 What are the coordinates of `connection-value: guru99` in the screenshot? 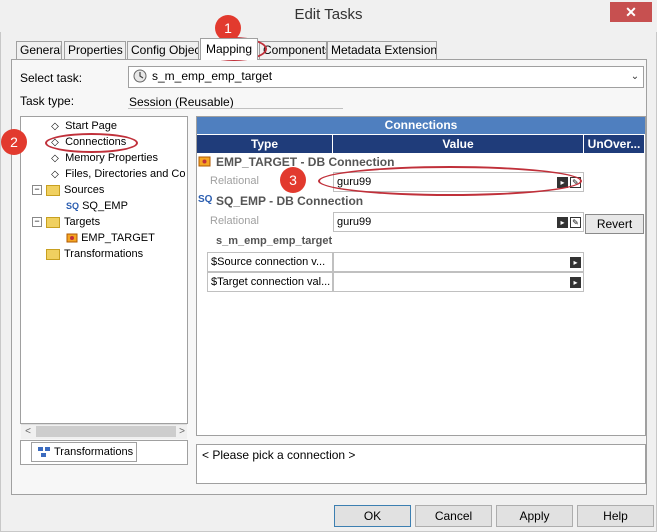 It's located at (354, 222).